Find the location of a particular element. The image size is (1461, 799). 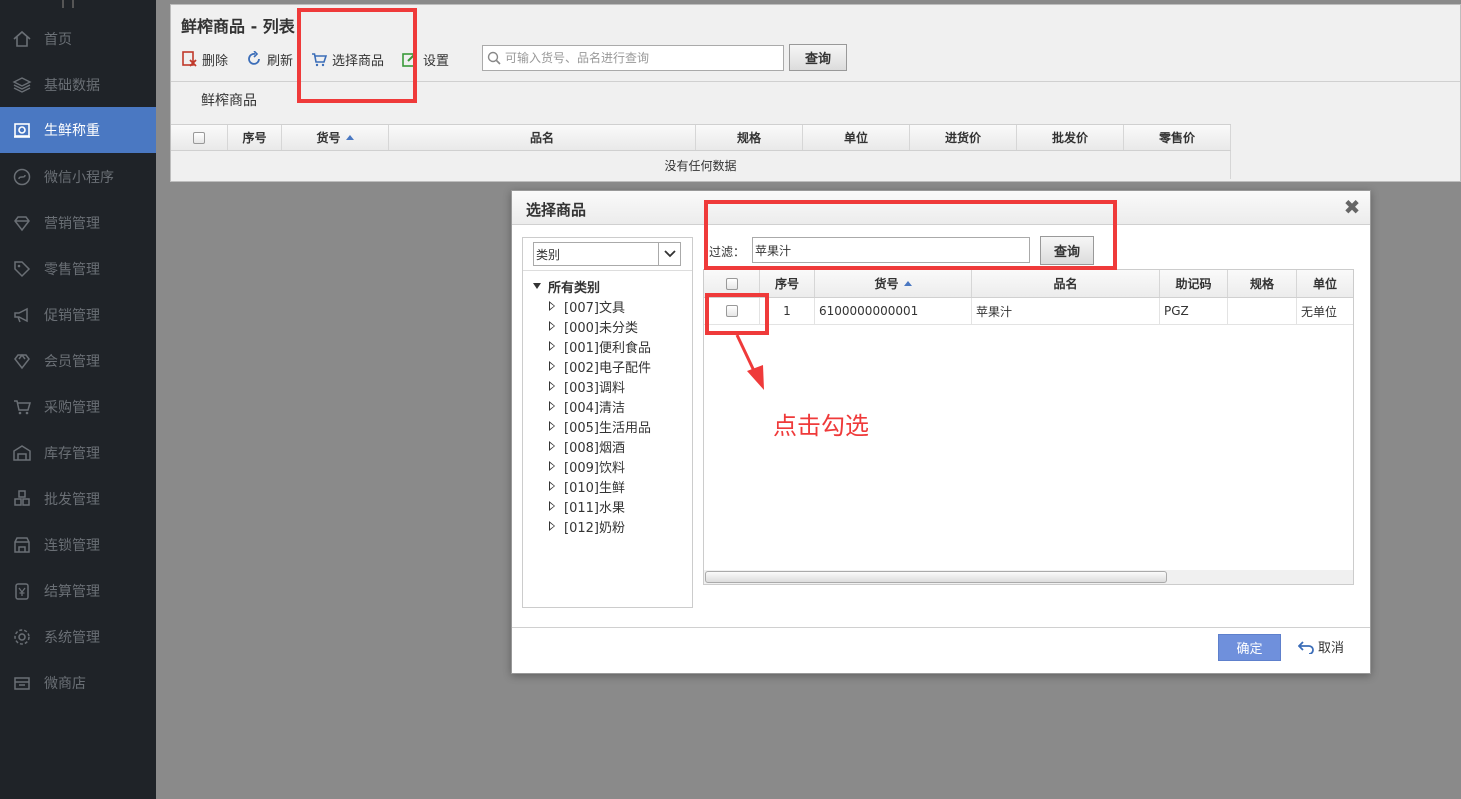

sidebar-grip-icon is located at coordinates (68, 4).